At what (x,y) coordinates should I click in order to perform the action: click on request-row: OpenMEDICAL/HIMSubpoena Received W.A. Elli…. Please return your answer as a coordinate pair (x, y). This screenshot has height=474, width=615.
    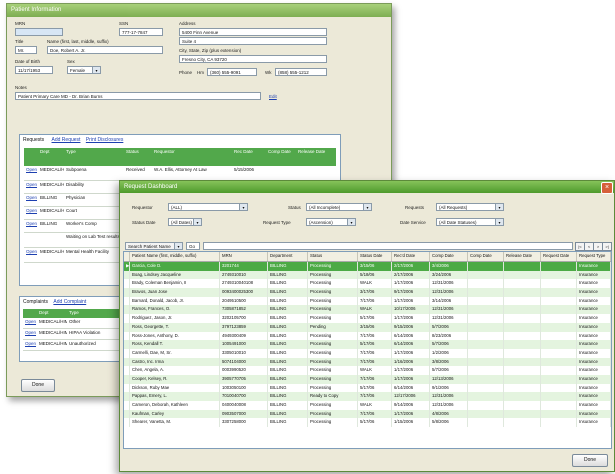
    Looking at the image, I should click on (180, 173).